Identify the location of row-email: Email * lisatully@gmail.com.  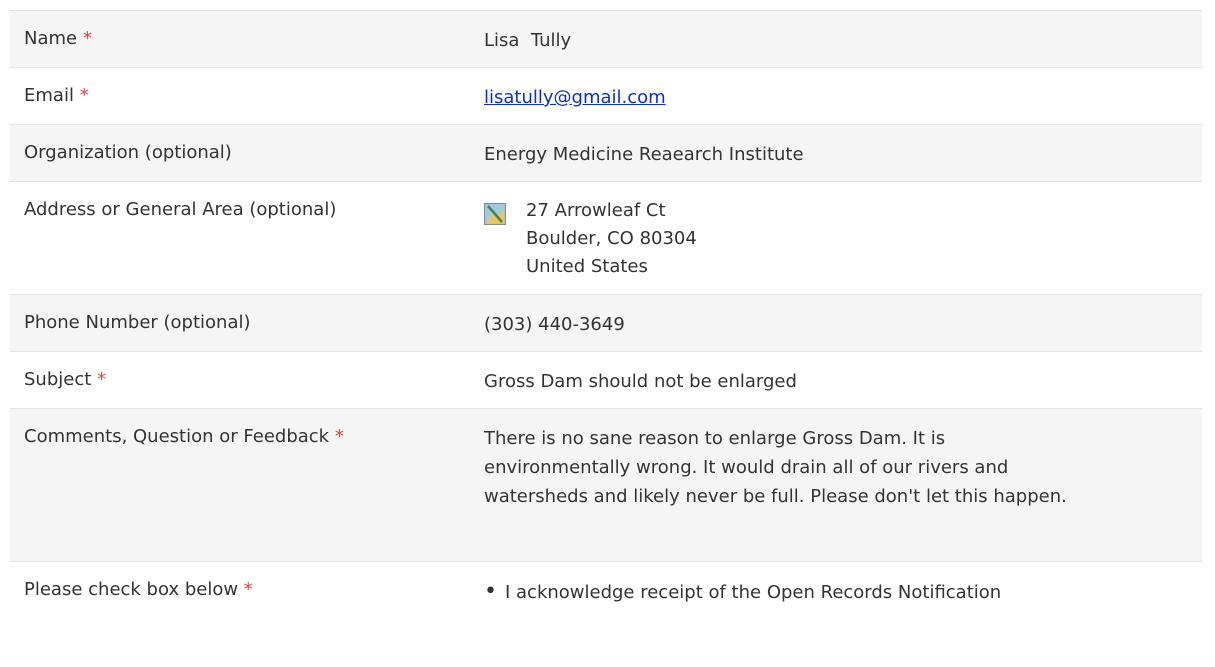
(606, 95).